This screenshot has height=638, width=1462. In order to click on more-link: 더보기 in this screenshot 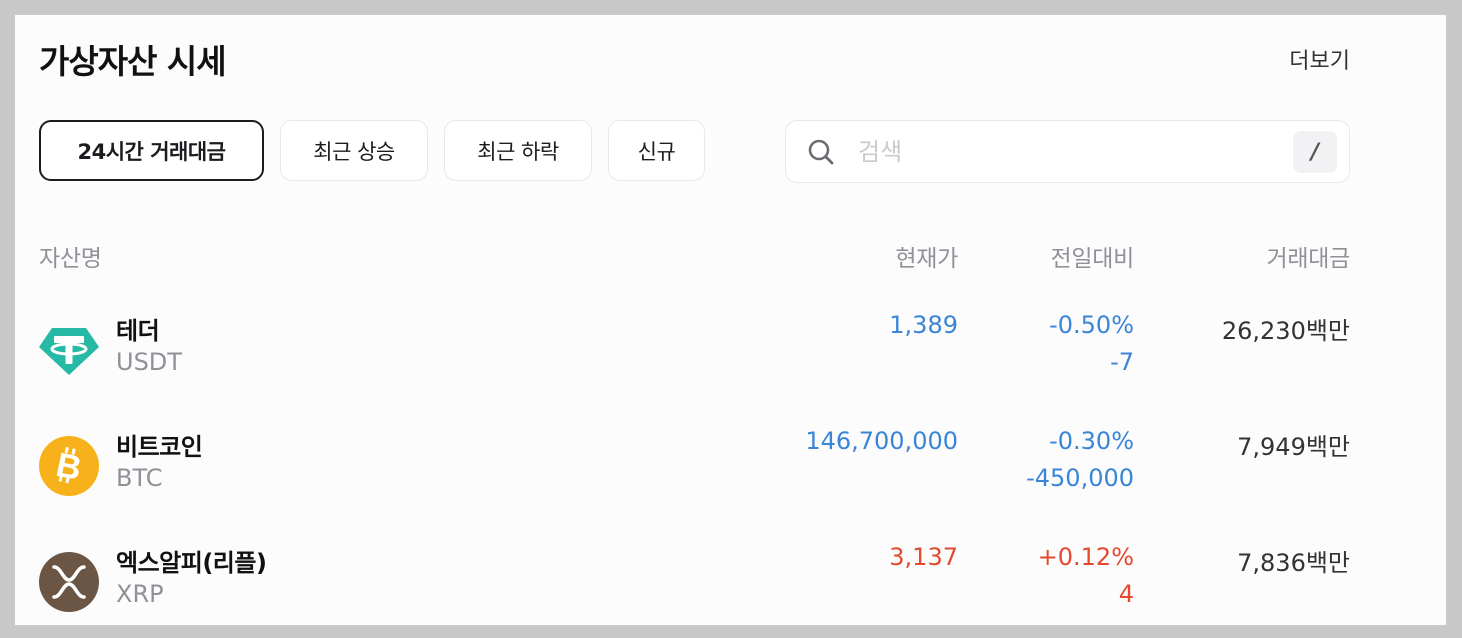, I will do `click(1319, 59)`.